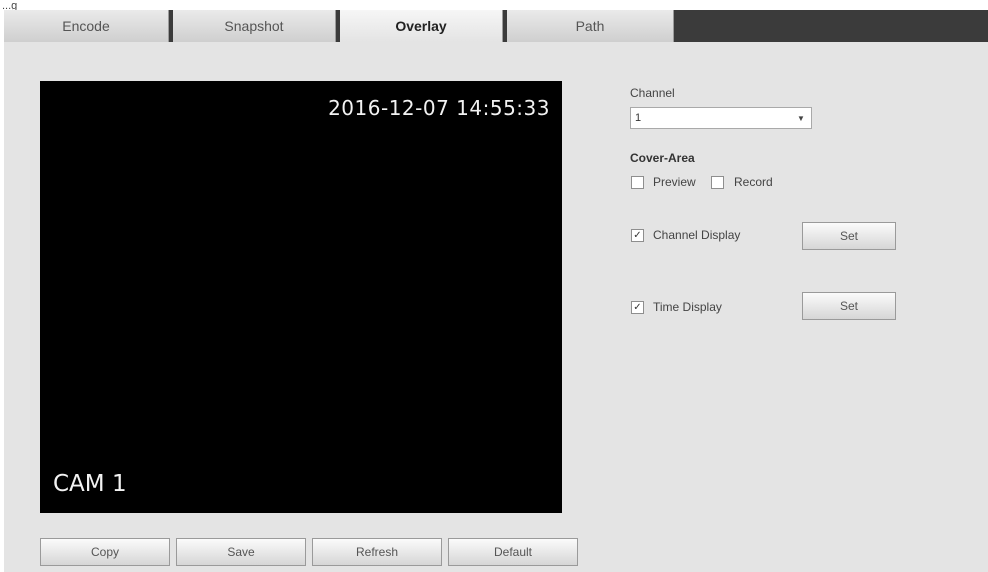 This screenshot has height=572, width=988. Describe the element at coordinates (439, 108) in the screenshot. I see `osd-timestamp: 2016-12-07 14:55:33` at that location.